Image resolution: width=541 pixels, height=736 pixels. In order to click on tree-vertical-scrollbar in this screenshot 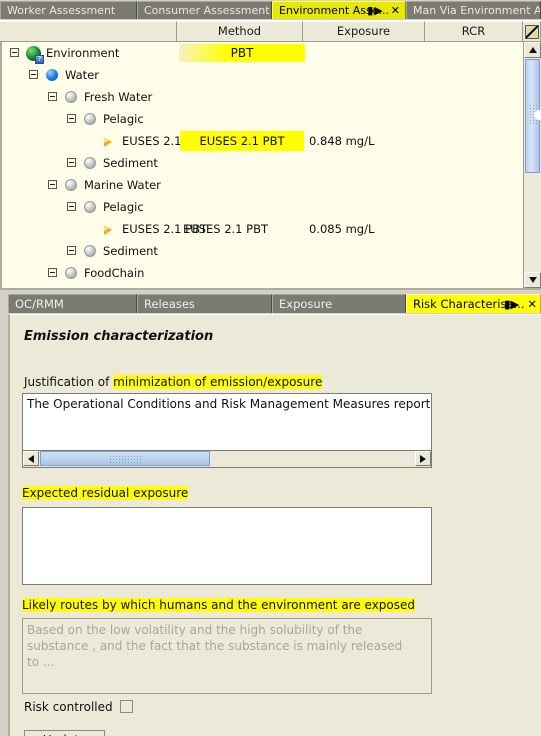, I will do `click(532, 165)`.